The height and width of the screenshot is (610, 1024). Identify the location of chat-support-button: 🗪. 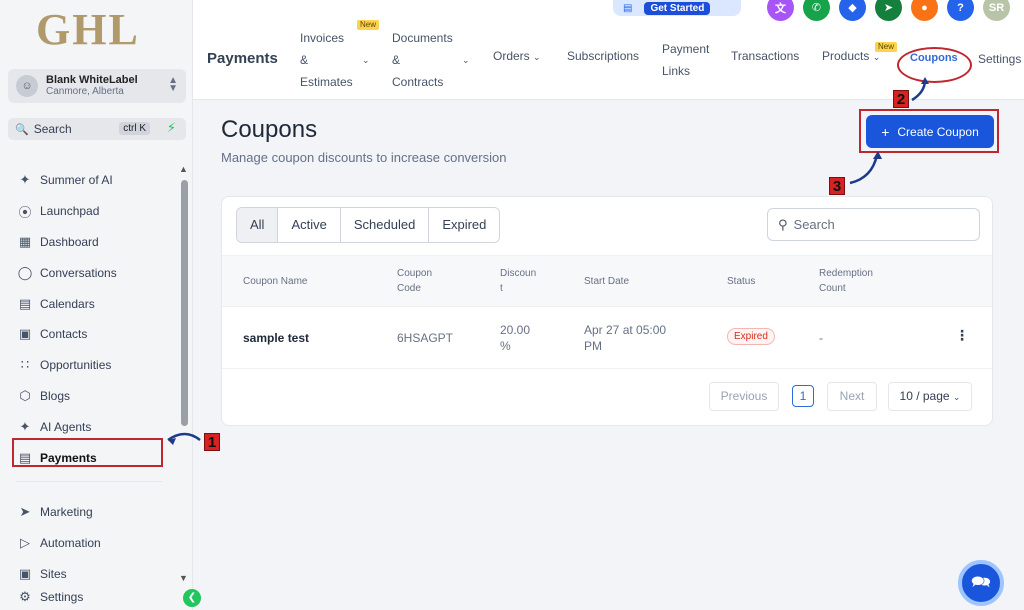
(981, 583).